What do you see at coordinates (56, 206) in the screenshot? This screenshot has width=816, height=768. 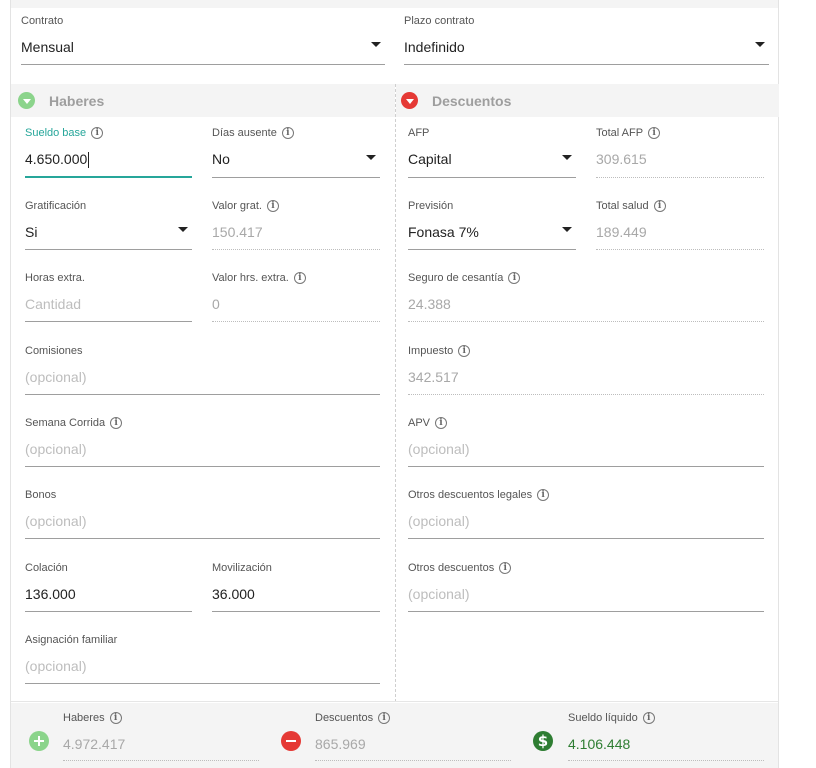 I see `gratificacion-label: Gratificación` at bounding box center [56, 206].